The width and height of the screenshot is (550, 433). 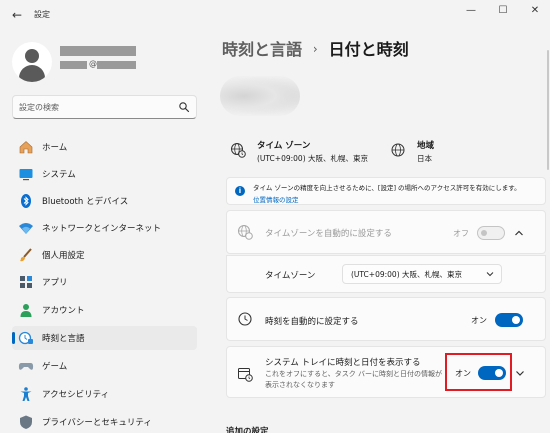 What do you see at coordinates (300, 385) in the screenshot?
I see `tray-time-description-2: 表示されなくなります` at bounding box center [300, 385].